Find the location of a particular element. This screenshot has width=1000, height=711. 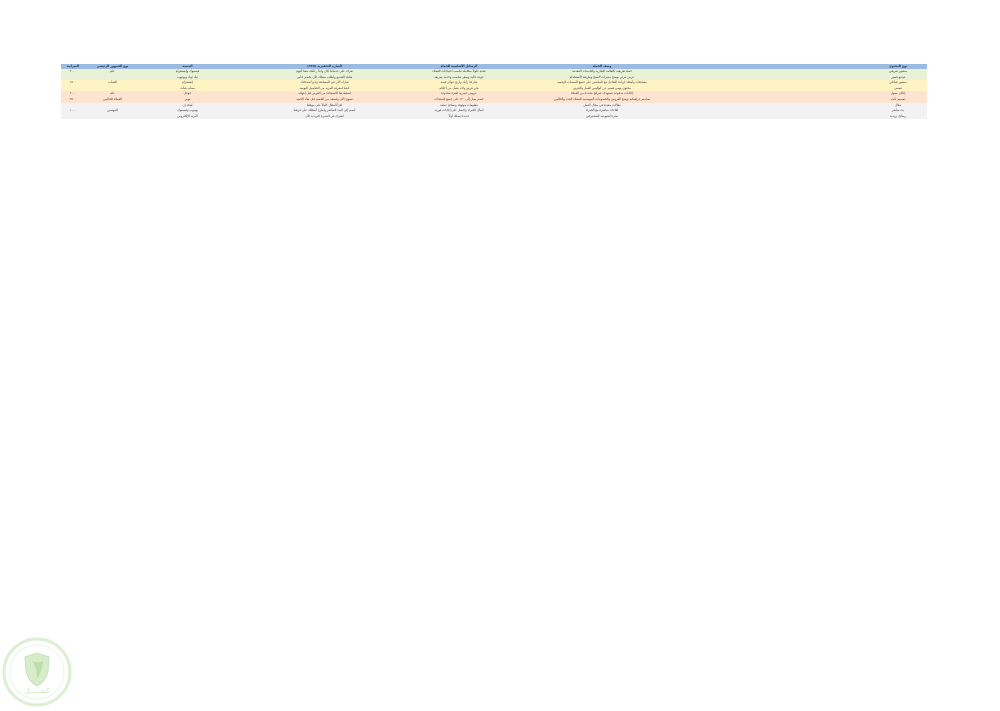

watermark-logo is located at coordinates (37, 672).